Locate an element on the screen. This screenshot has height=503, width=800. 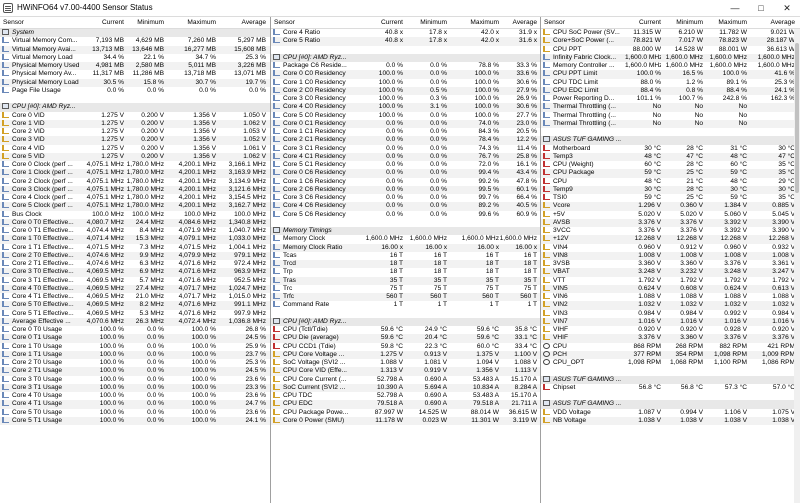
sensor-row: CPU PPT Limit 100.0 % 16.5 % 100.0 % 41.6 % is located at coordinates (670, 74).